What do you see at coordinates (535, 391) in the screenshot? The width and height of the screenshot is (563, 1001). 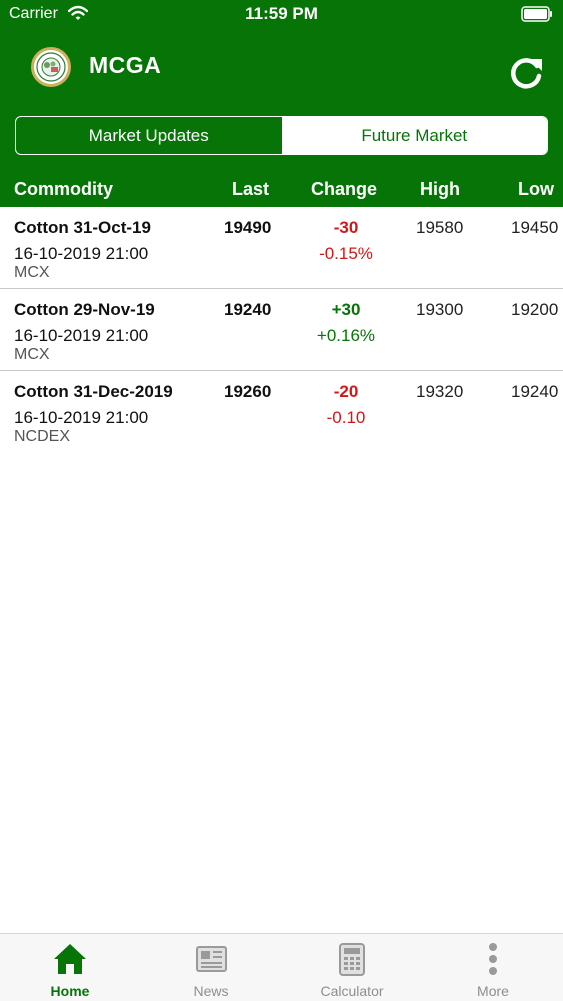 I see `low-price: 19240` at bounding box center [535, 391].